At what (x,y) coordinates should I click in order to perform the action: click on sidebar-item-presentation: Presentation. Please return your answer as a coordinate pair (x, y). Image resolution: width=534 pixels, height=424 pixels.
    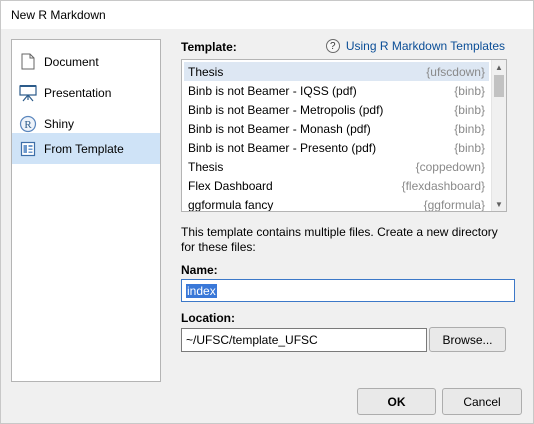
    Looking at the image, I should click on (86, 92).